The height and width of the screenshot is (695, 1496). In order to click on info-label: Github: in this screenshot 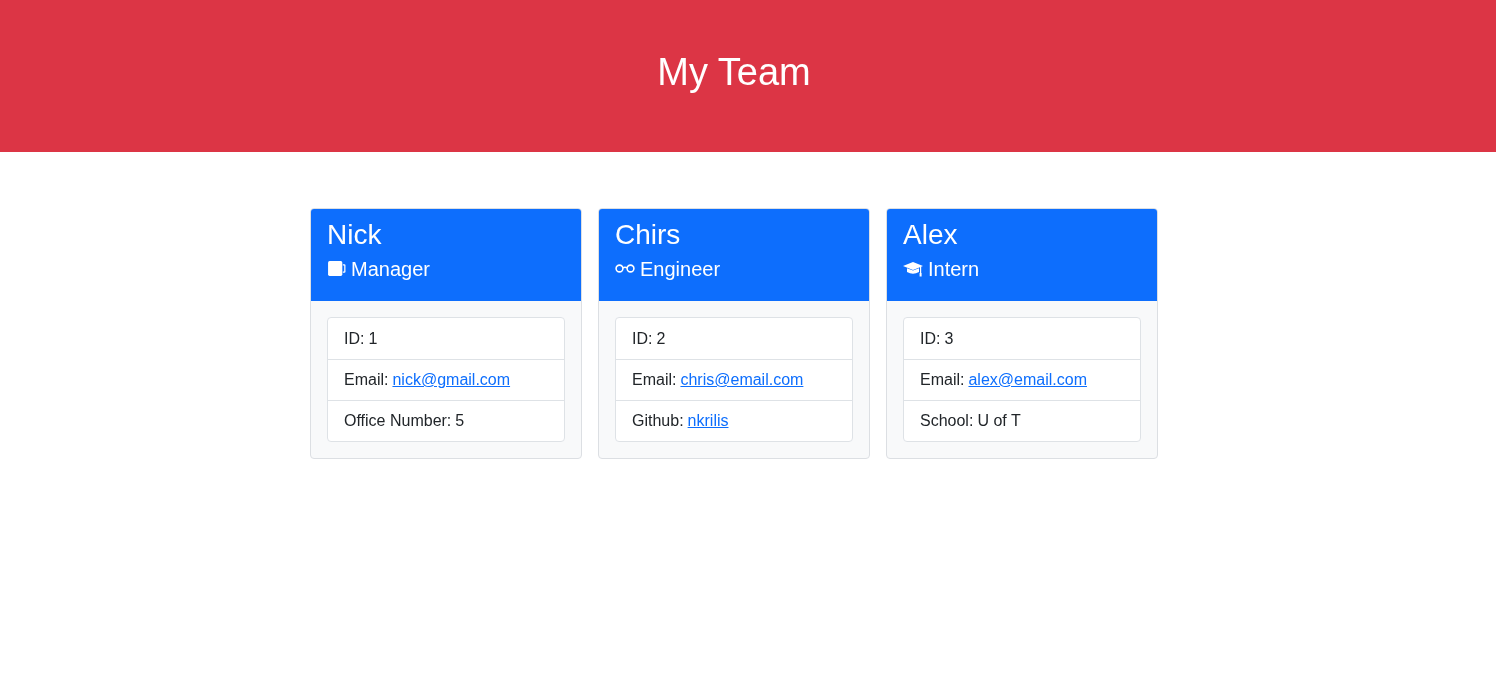, I will do `click(658, 421)`.